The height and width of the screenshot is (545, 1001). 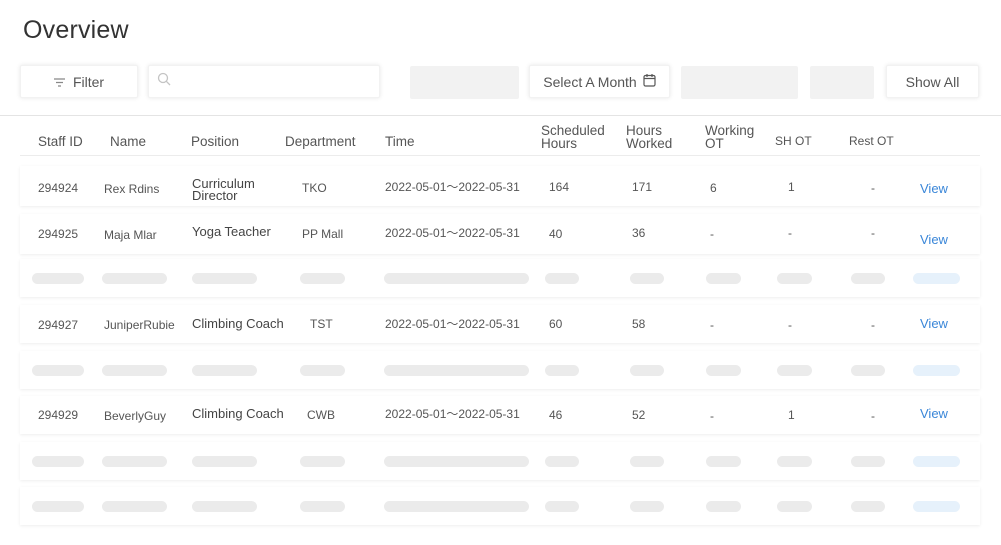 What do you see at coordinates (314, 188) in the screenshot?
I see `cell-department: TKO` at bounding box center [314, 188].